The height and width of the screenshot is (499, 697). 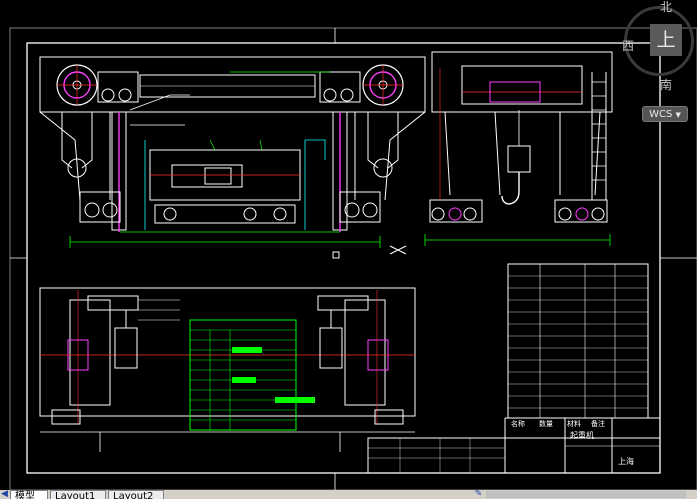 What do you see at coordinates (574, 424) in the screenshot?
I see `table-header-material: 材料` at bounding box center [574, 424].